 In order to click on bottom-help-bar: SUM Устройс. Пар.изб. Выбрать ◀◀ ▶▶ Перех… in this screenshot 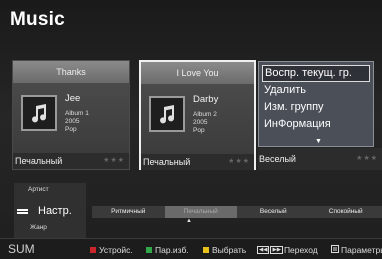, I will do `click(191, 248)`.